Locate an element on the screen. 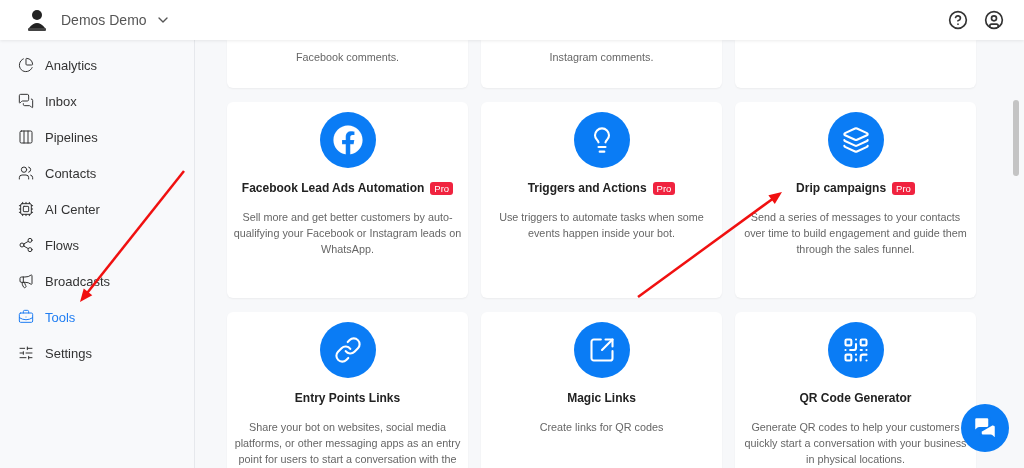  tool-card: Facebook comments. is located at coordinates (347, 64).